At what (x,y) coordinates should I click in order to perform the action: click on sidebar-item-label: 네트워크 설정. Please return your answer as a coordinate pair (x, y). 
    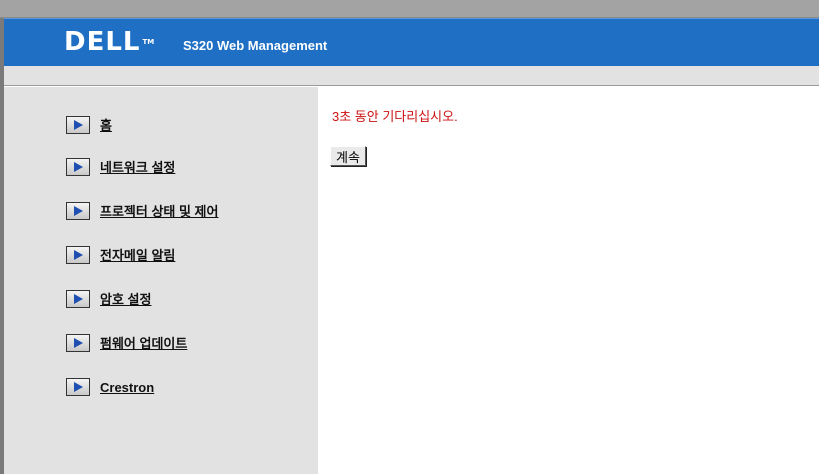
    Looking at the image, I should click on (137, 166).